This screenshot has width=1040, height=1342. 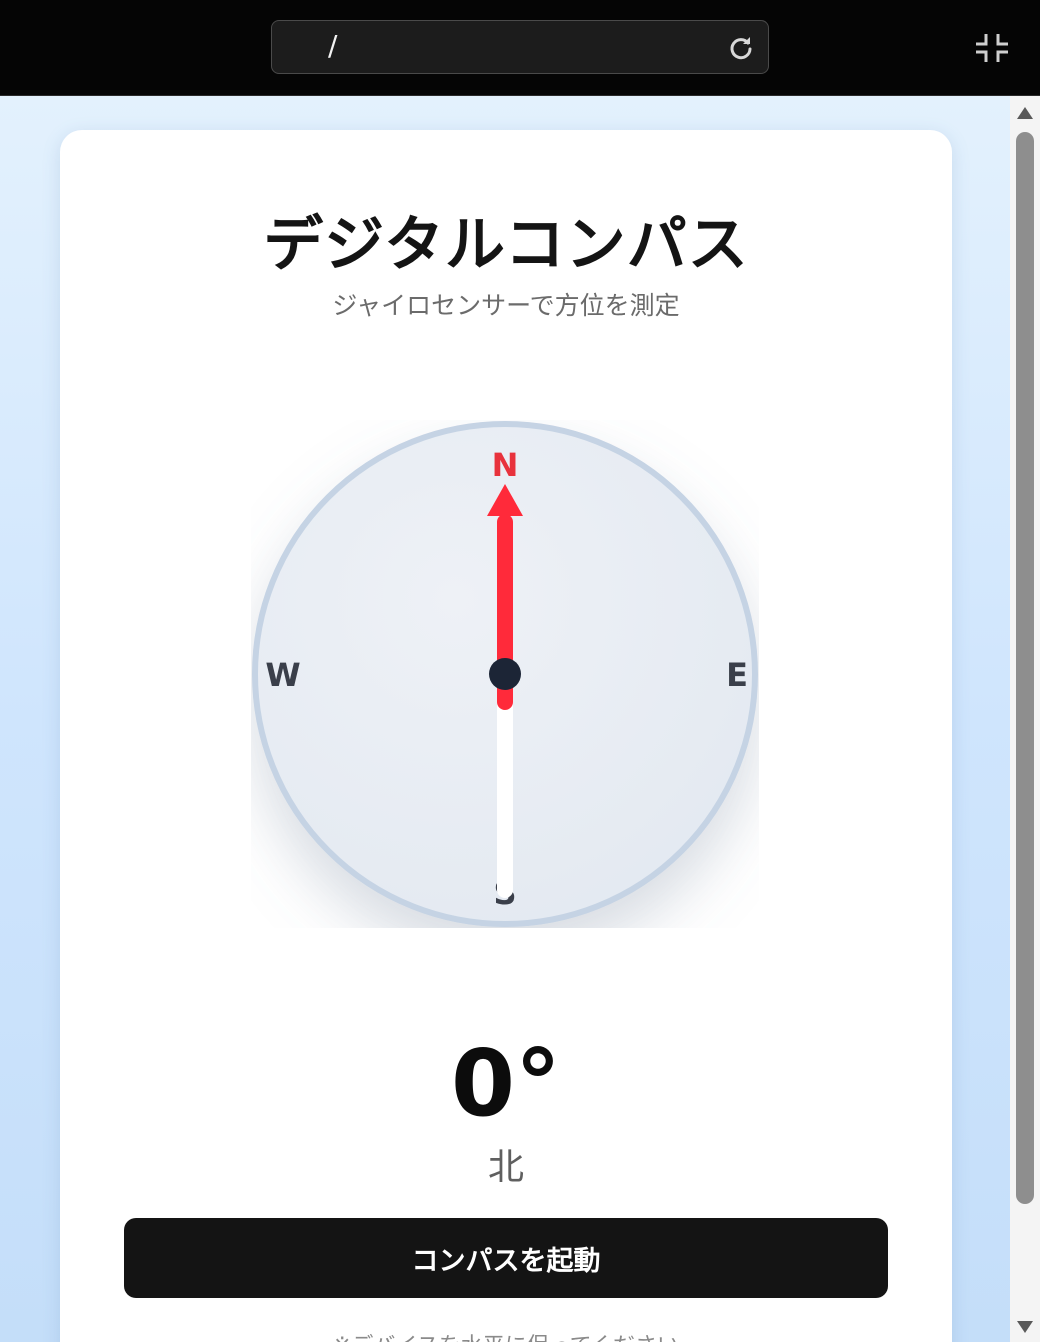 I want to click on east-label: E, so click(x=737, y=675).